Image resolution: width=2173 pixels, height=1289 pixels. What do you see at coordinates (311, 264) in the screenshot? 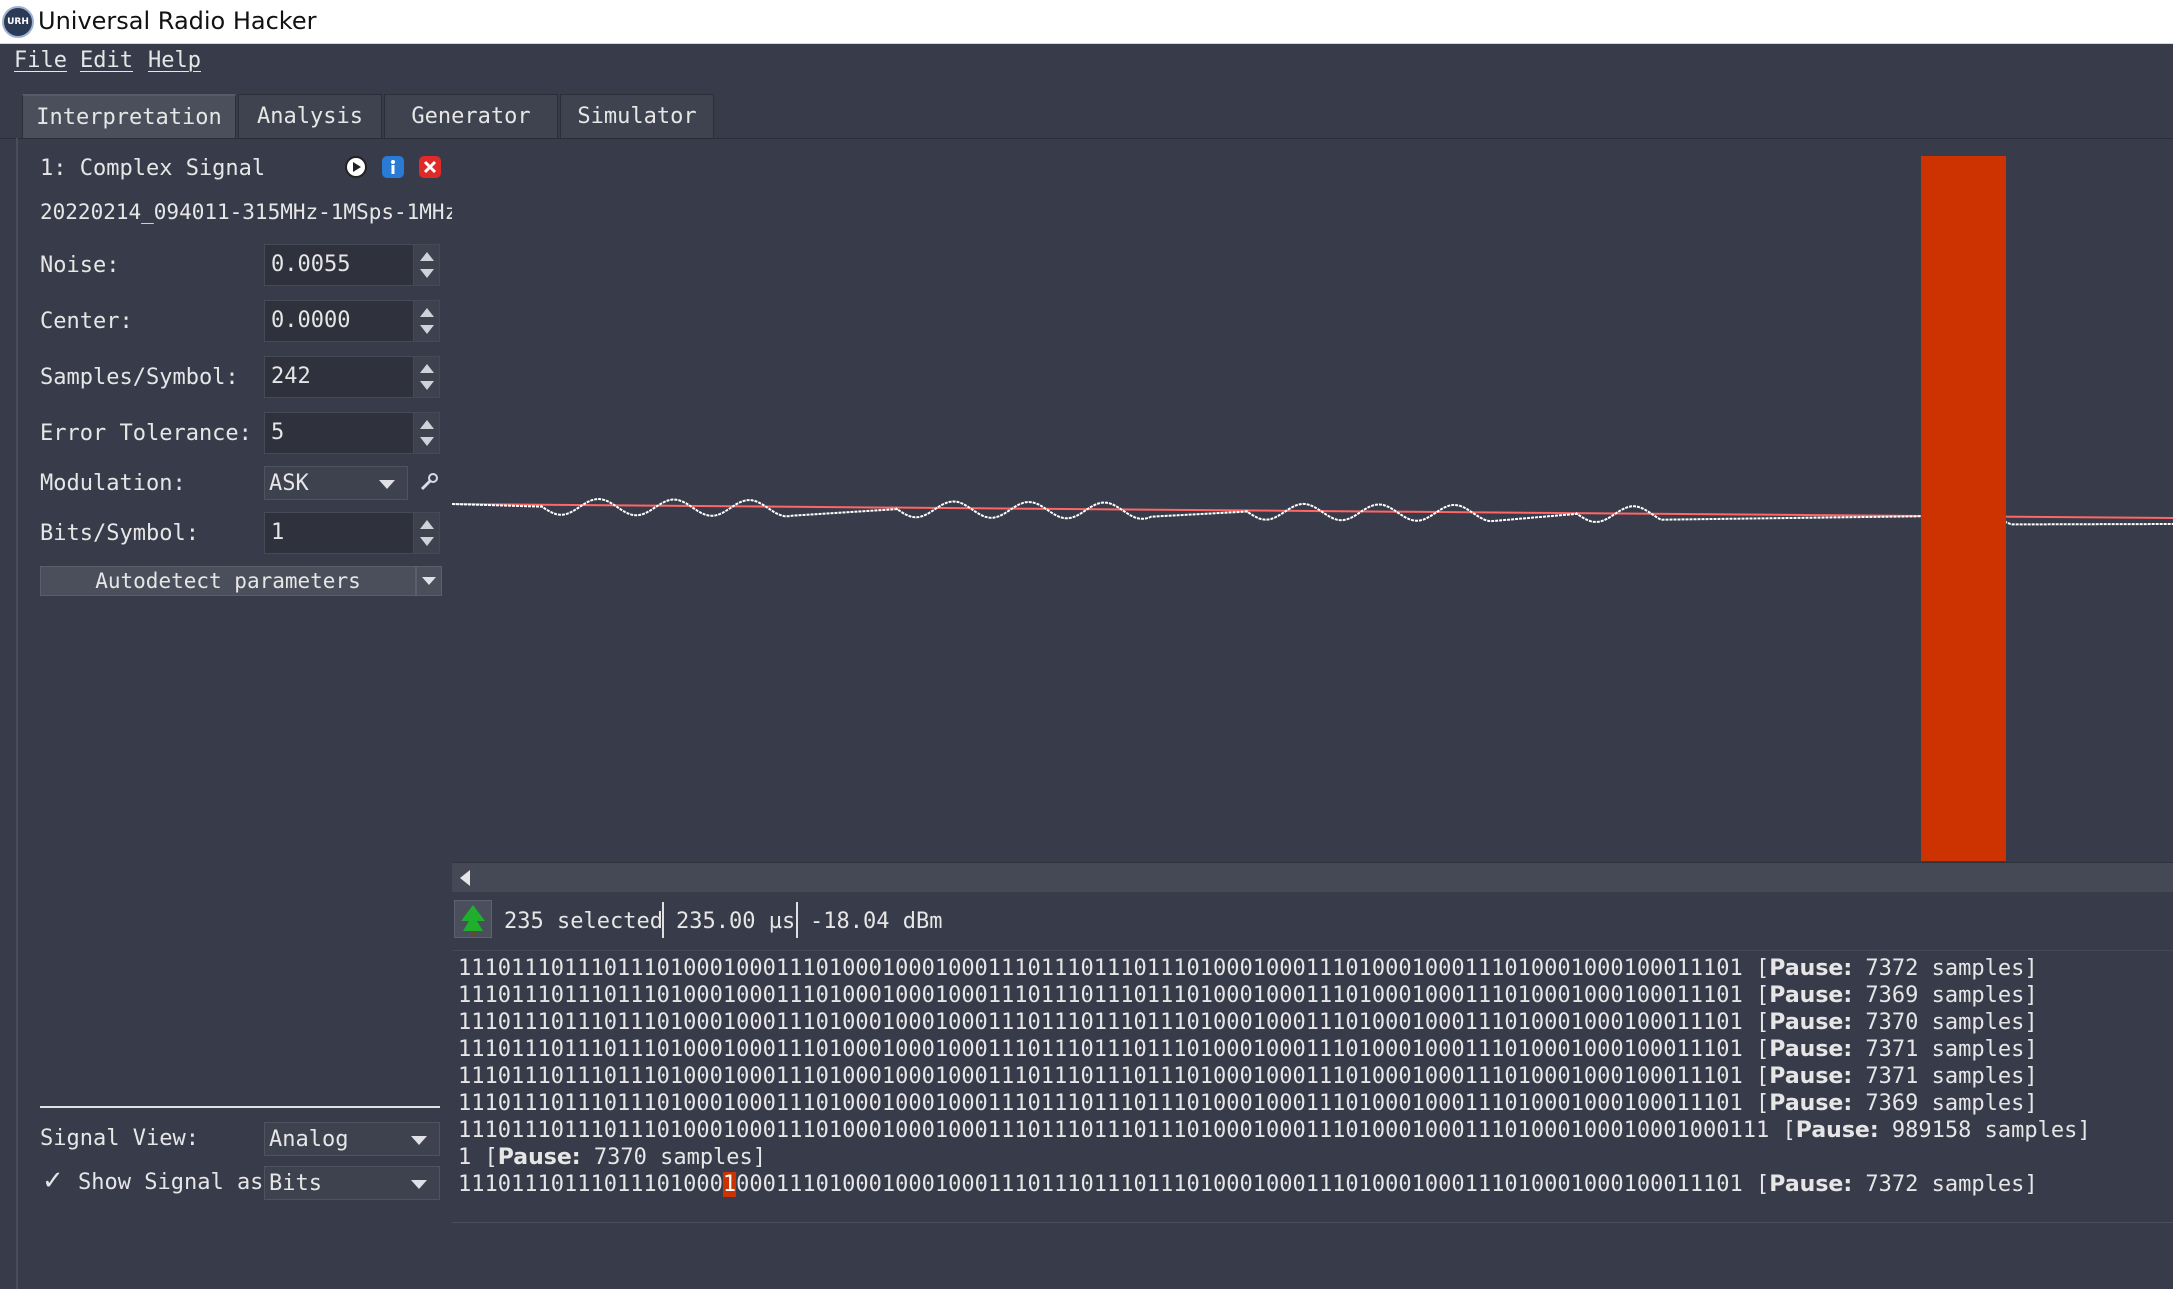
I see `noise-value: 0.0055` at bounding box center [311, 264].